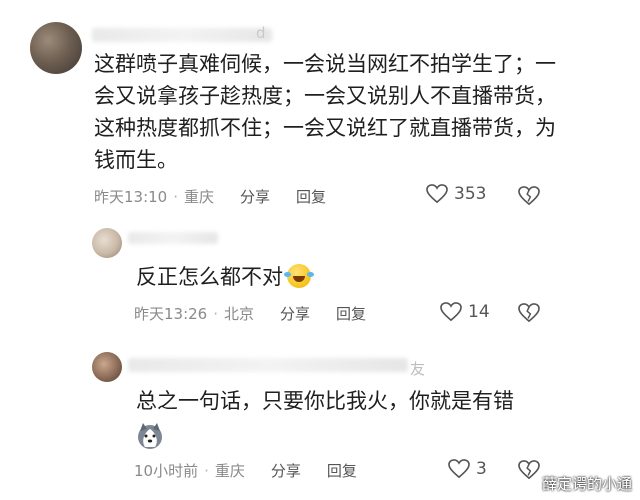 Image resolution: width=640 pixels, height=500 pixels. Describe the element at coordinates (209, 277) in the screenshot. I see `reply-text-body: 反正怎么都不对` at that location.